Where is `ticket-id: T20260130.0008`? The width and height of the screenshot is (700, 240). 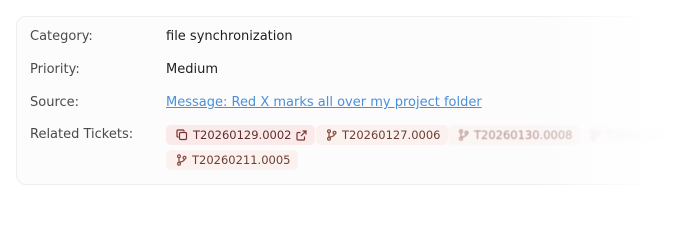 ticket-id: T20260130.0008 is located at coordinates (523, 135).